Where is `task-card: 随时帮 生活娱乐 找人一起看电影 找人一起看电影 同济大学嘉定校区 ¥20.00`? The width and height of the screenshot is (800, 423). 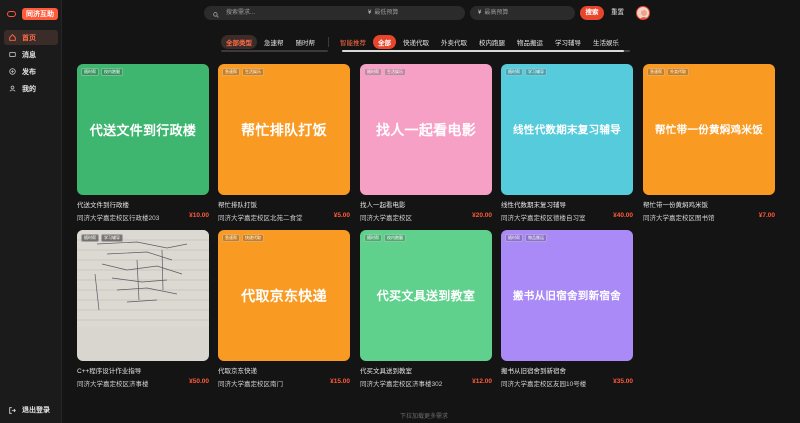
task-card: 随时帮 生活娱乐 找人一起看电影 找人一起看电影 同济大学嘉定校区 ¥20.00 is located at coordinates (426, 143).